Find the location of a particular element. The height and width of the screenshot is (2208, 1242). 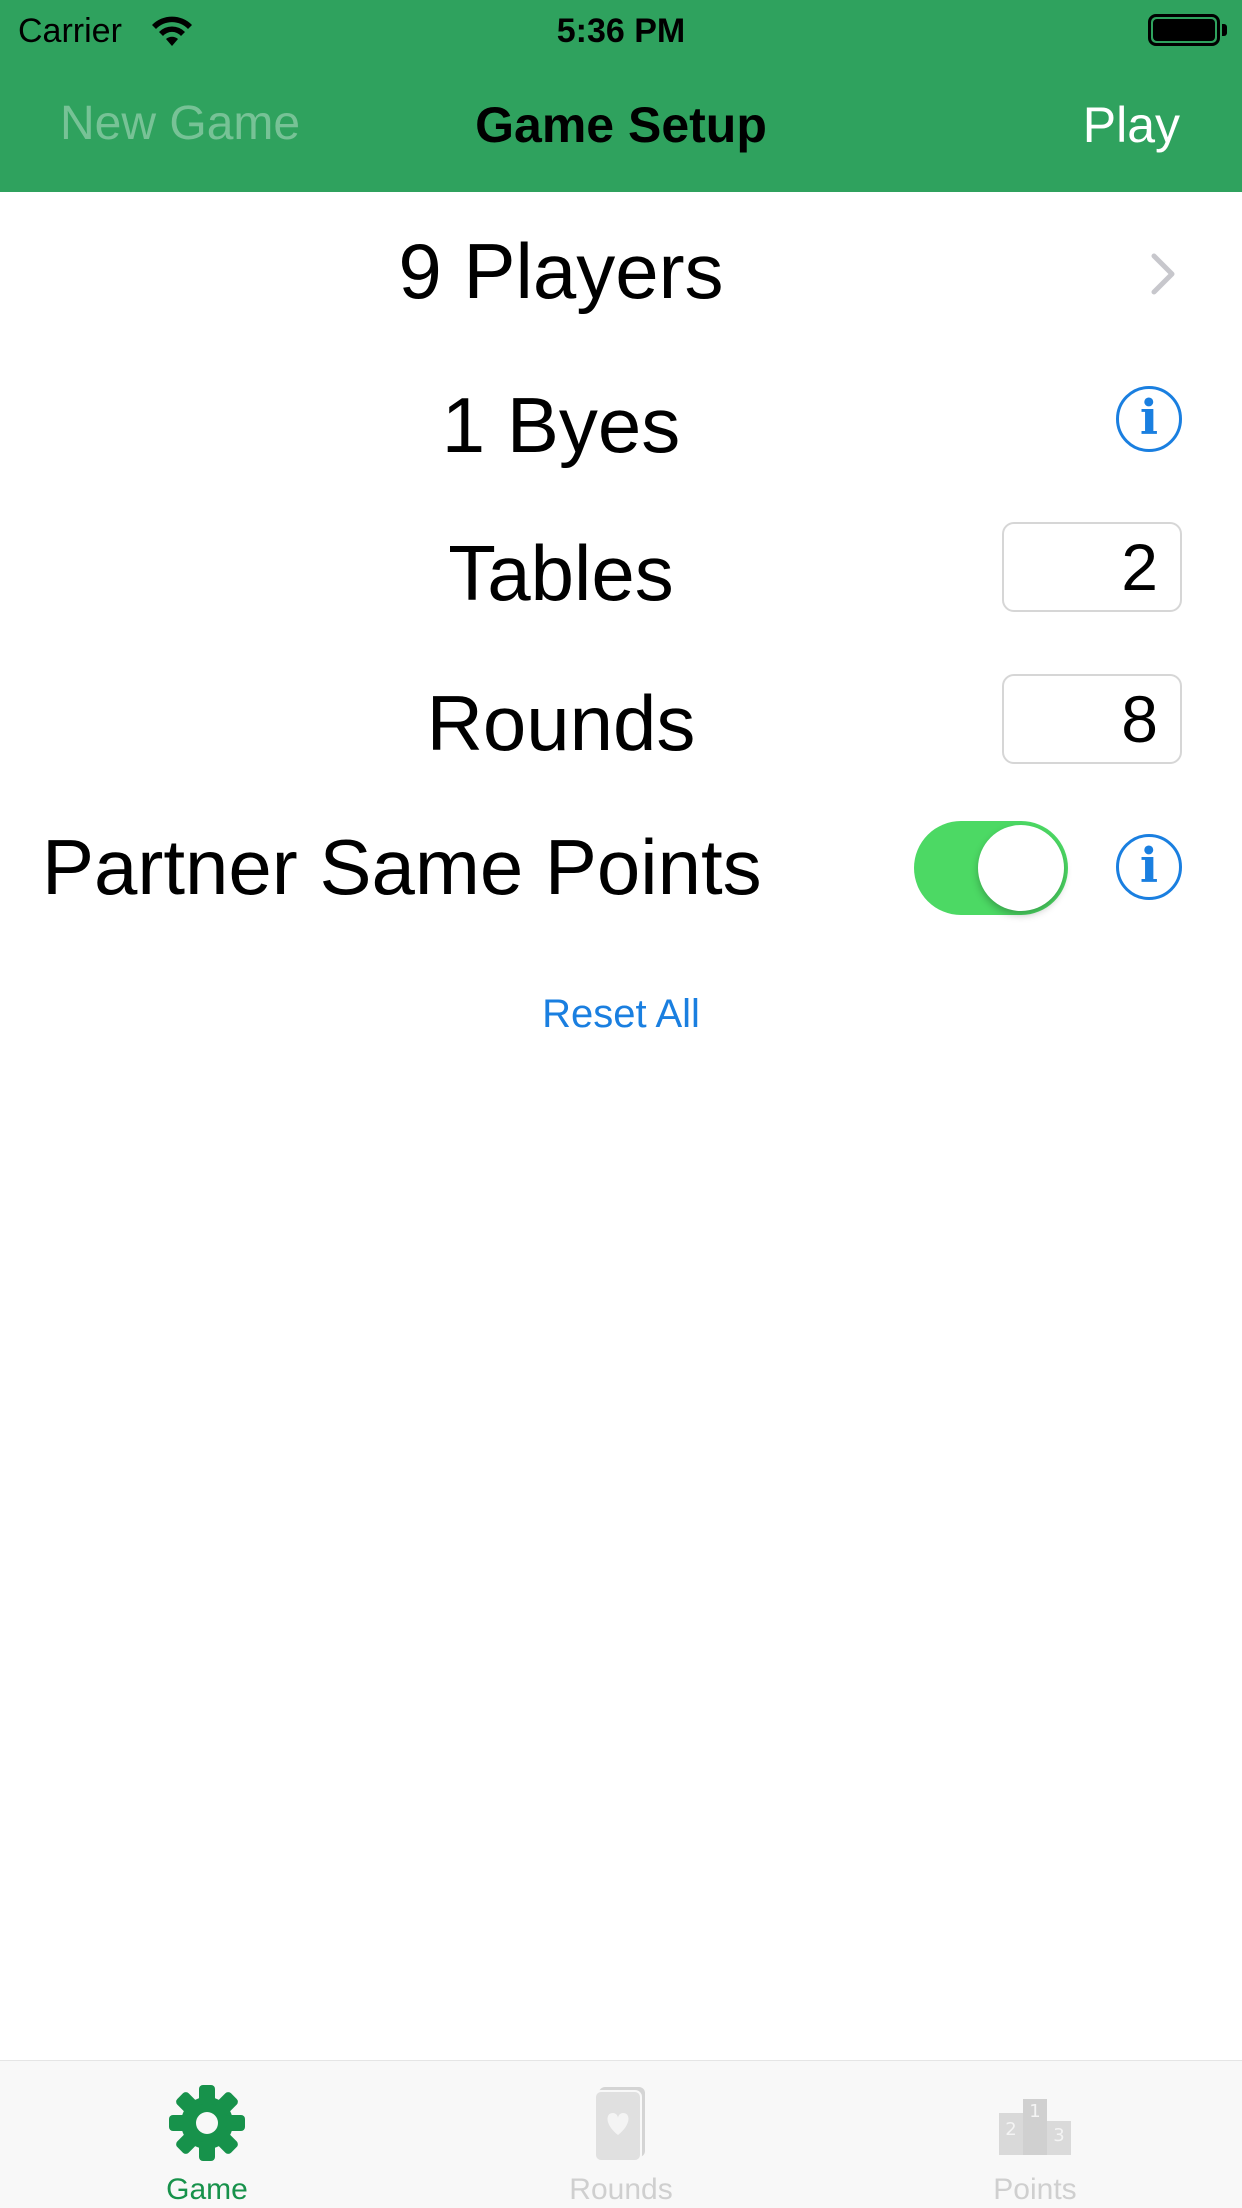

rounds-row: Rounds 8 is located at coordinates (621, 725).